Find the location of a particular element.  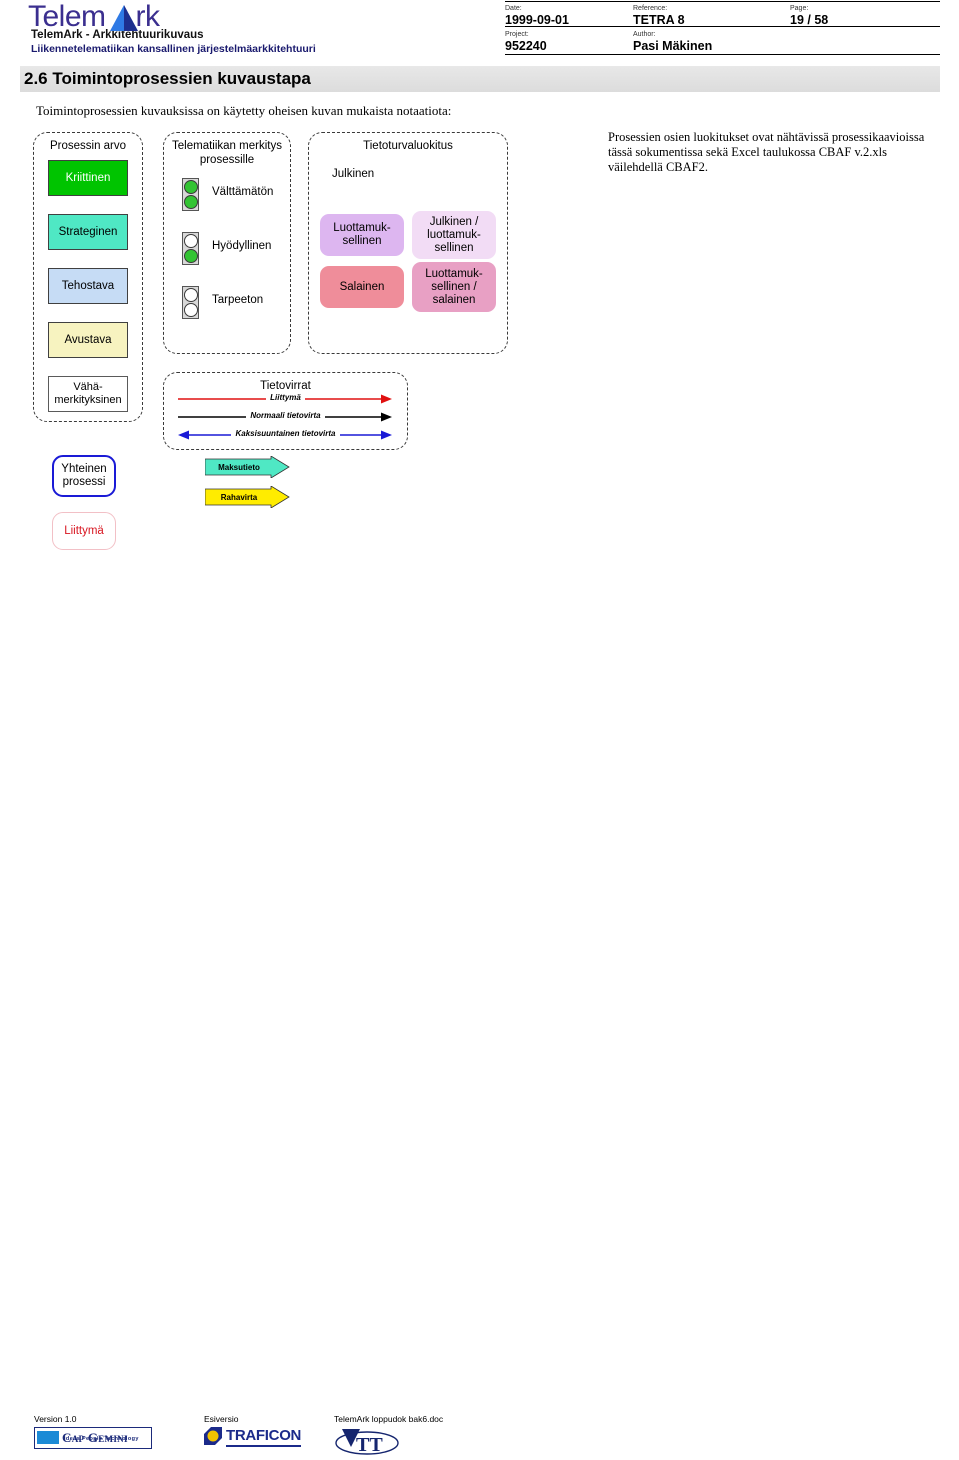

legend-security-julkinen: Julkinen is located at coordinates (353, 174).